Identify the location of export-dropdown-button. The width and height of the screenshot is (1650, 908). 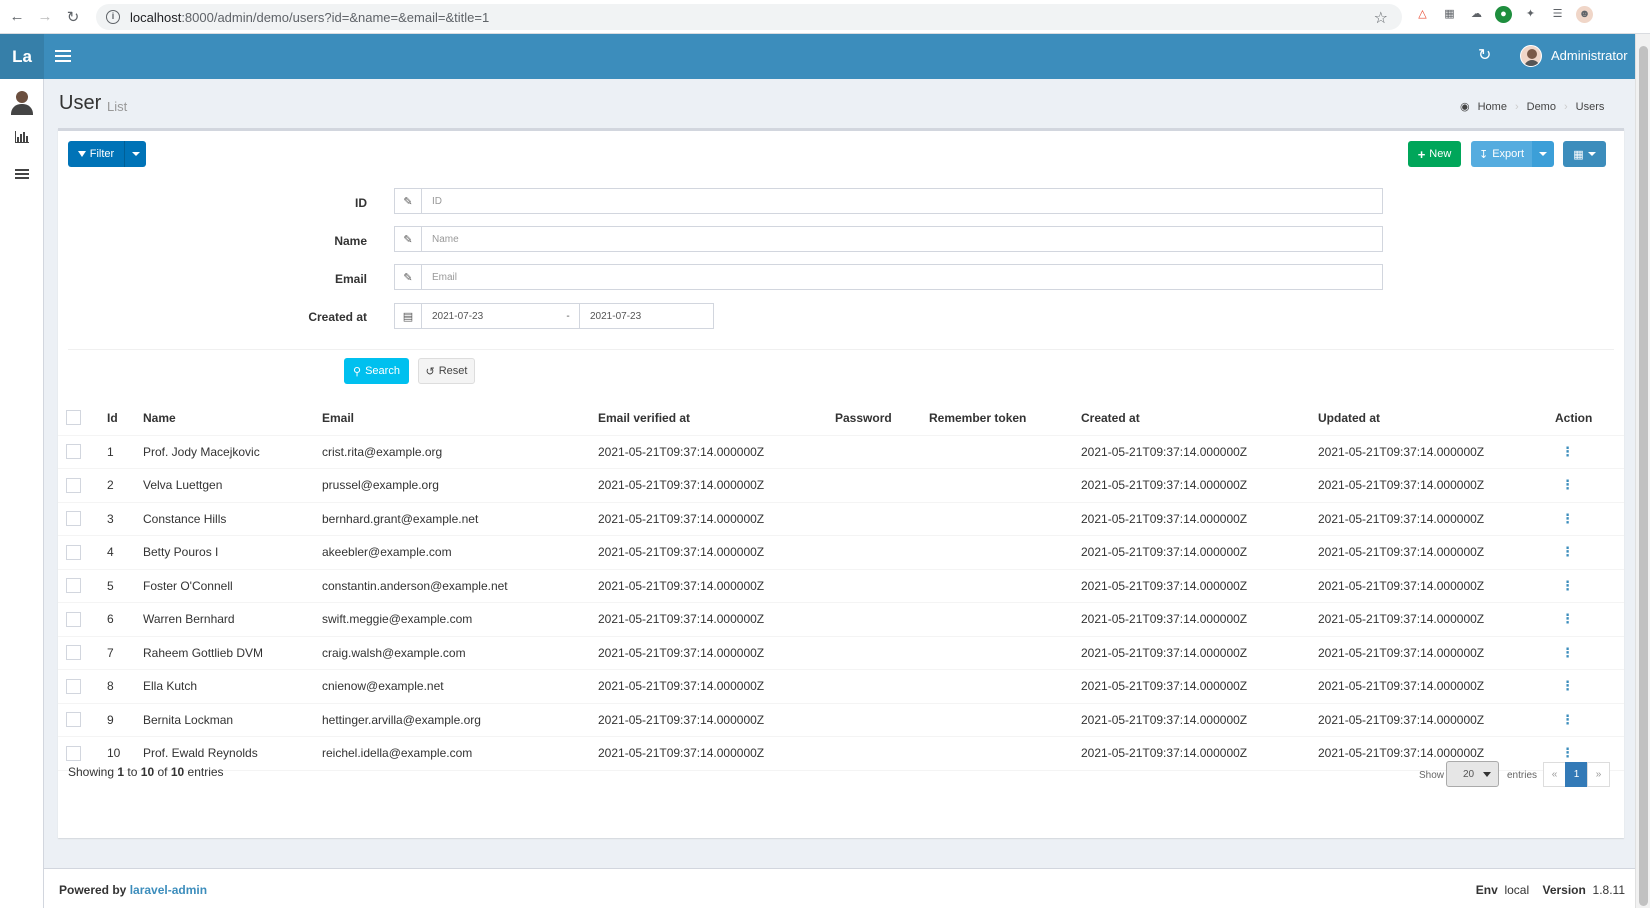
(1543, 154).